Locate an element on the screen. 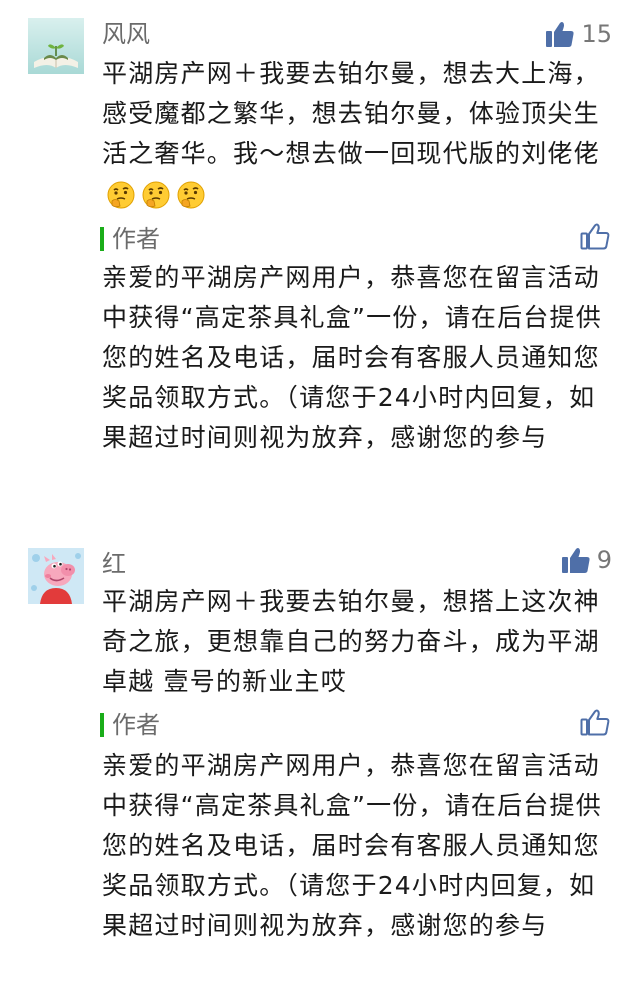  like-count: 15 is located at coordinates (596, 34).